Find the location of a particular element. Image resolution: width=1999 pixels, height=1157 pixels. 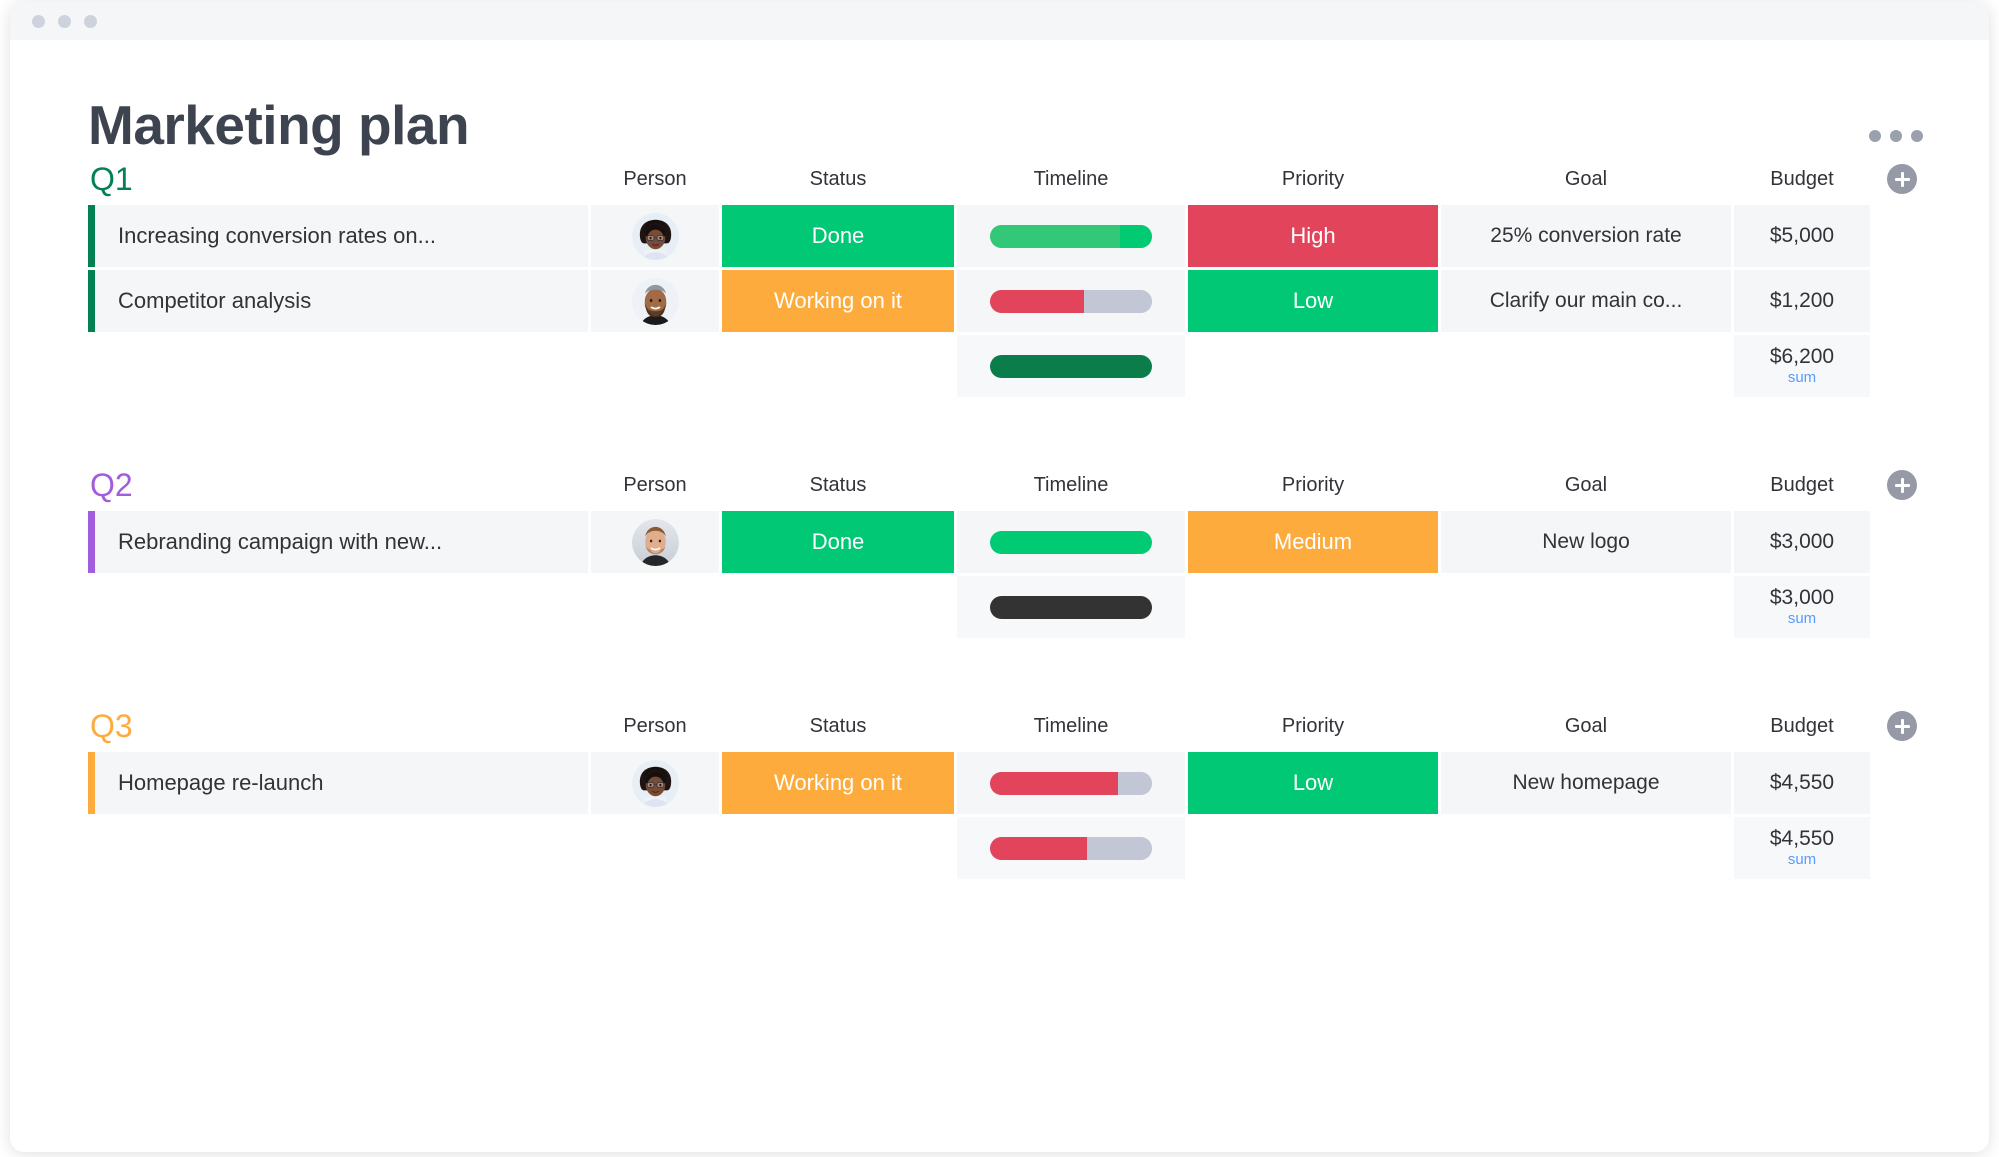

goal-cell: New logo is located at coordinates (1586, 542).